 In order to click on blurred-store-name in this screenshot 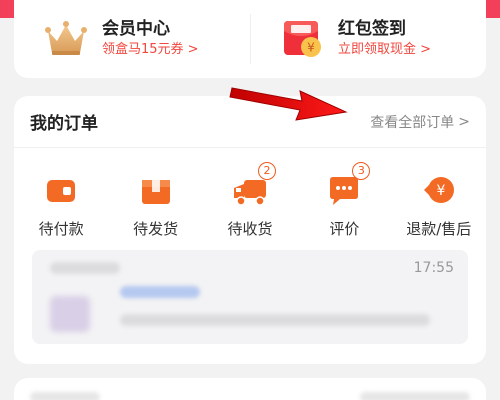, I will do `click(85, 268)`.